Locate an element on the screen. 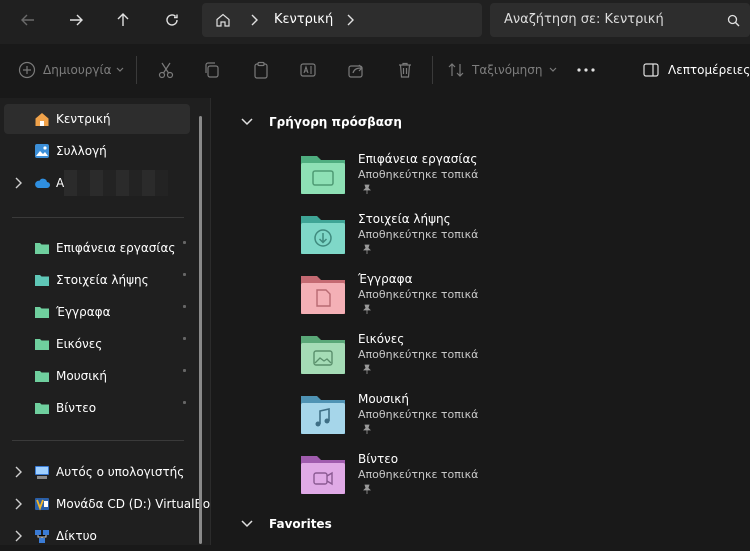 This screenshot has height=551, width=750. sidebar-item-gallery: Συλλογή is located at coordinates (97, 151).